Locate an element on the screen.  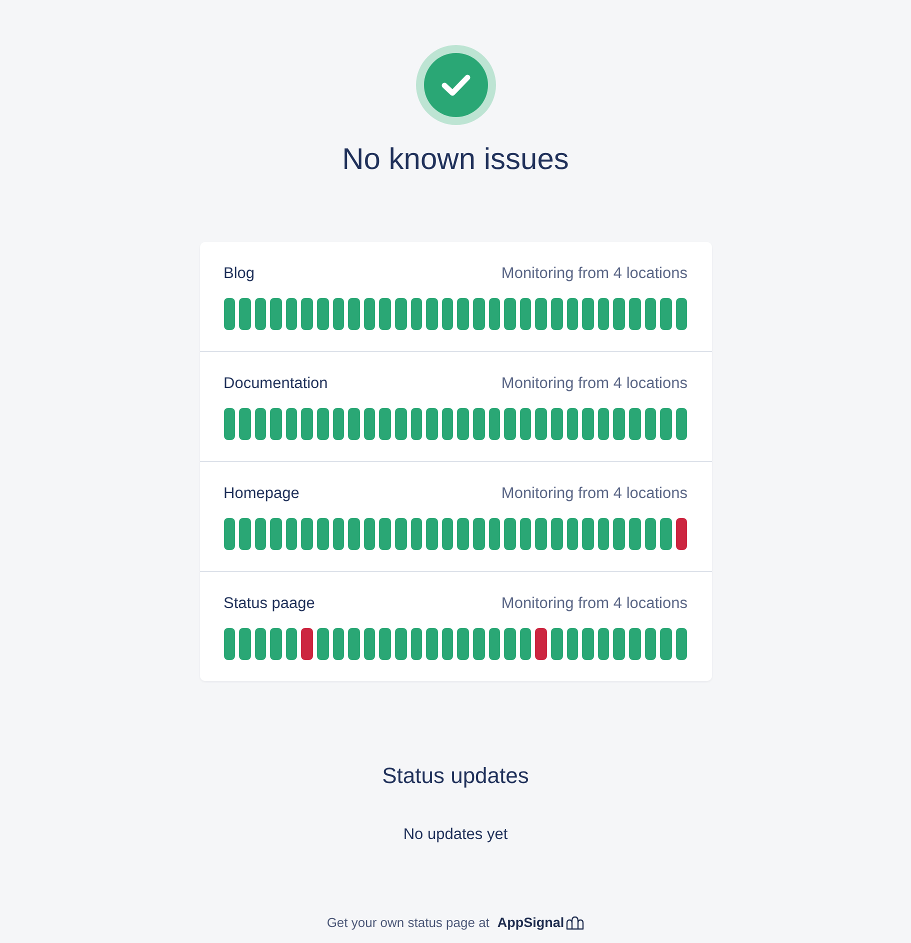
no-updates-text: No updates yet is located at coordinates (455, 835).